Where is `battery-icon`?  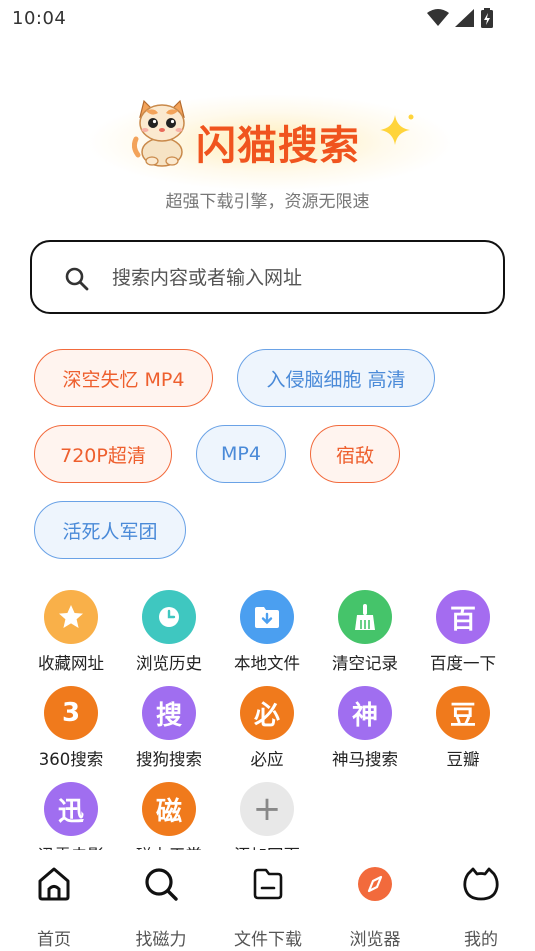
battery-icon is located at coordinates (487, 18).